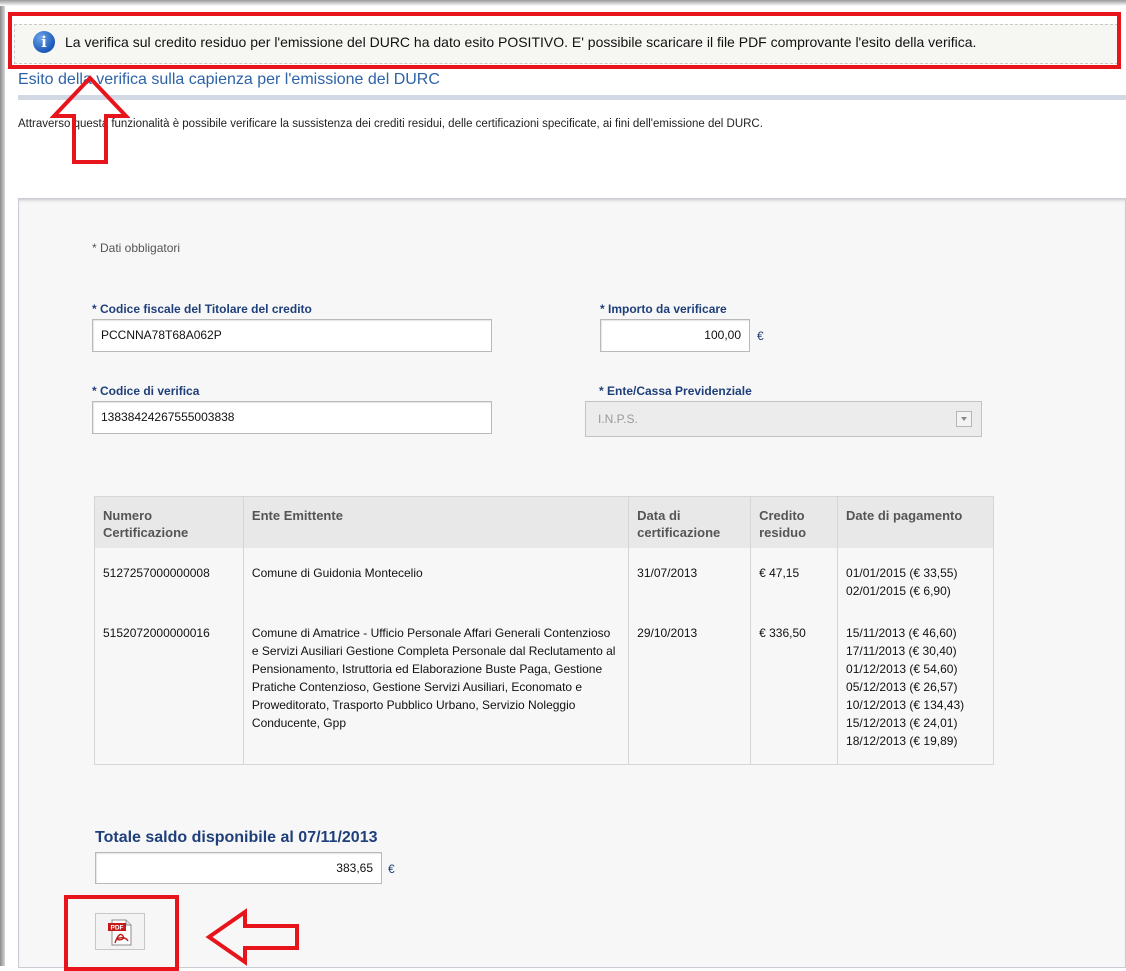 The width and height of the screenshot is (1126, 971). Describe the element at coordinates (902, 723) in the screenshot. I see `payment-date: 15/12/2013 (€ 24,01)` at that location.